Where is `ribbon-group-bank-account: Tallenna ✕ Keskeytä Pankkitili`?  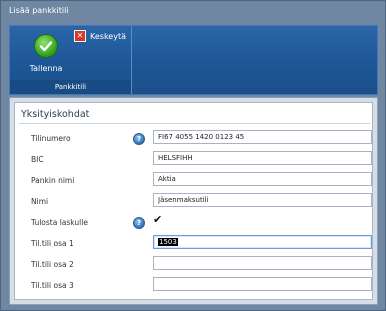
ribbon-group-bank-account: Tallenna ✕ Keskeytä Pankkitili is located at coordinates (71, 60).